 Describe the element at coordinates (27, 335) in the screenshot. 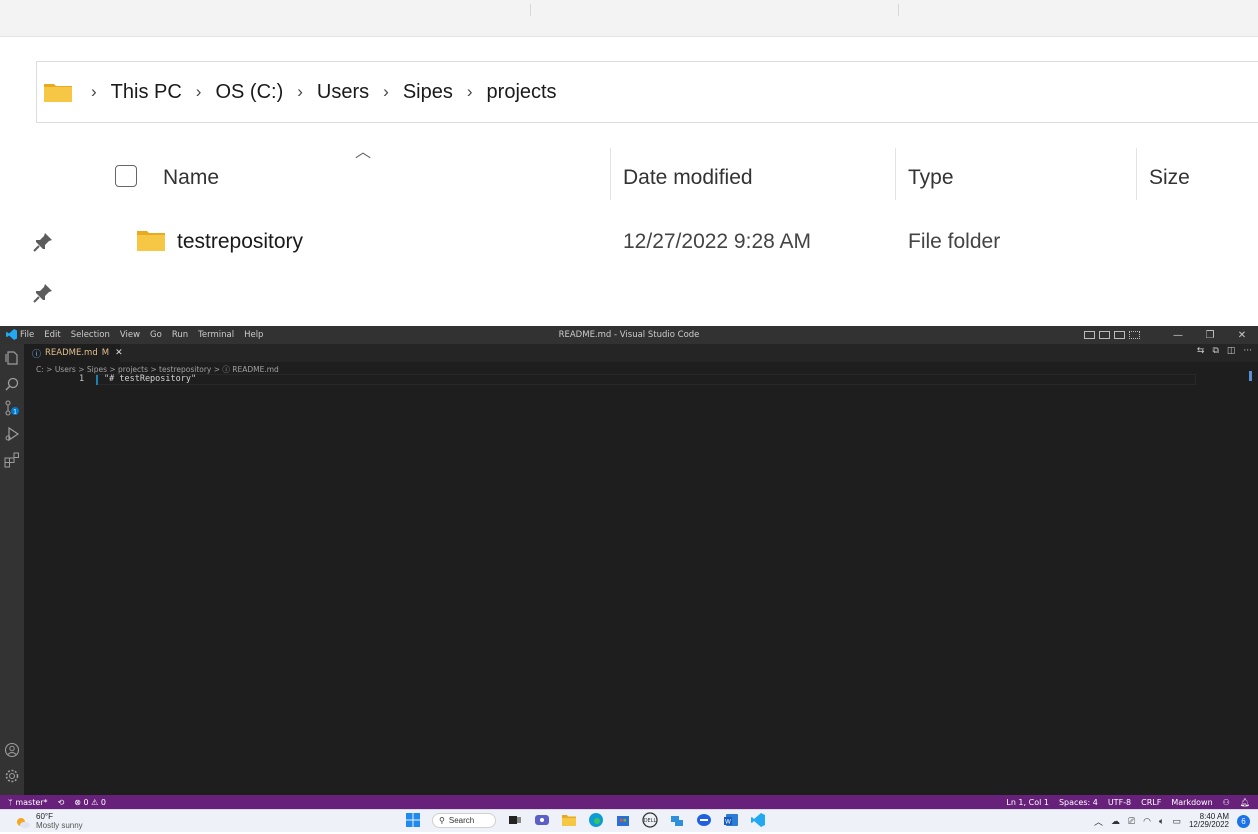

I see `menu-file: File` at that location.